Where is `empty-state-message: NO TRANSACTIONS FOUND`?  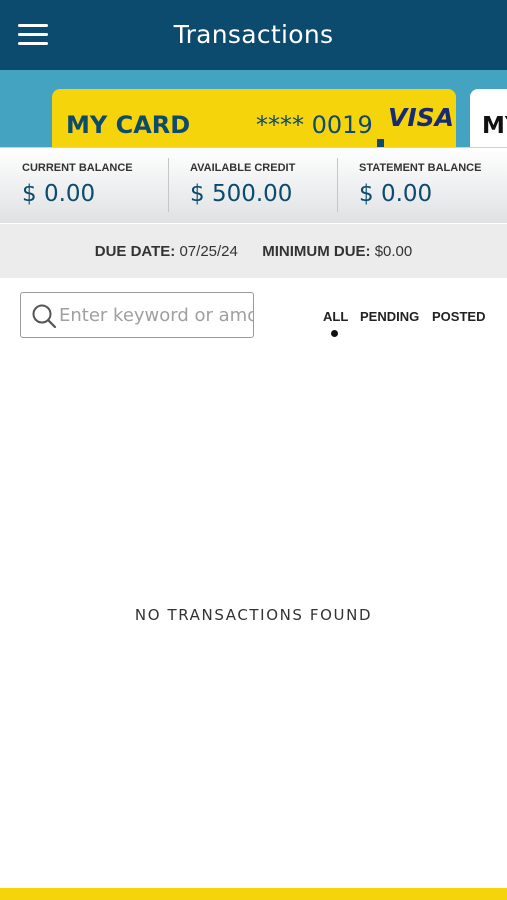 empty-state-message: NO TRANSACTIONS FOUND is located at coordinates (253, 615).